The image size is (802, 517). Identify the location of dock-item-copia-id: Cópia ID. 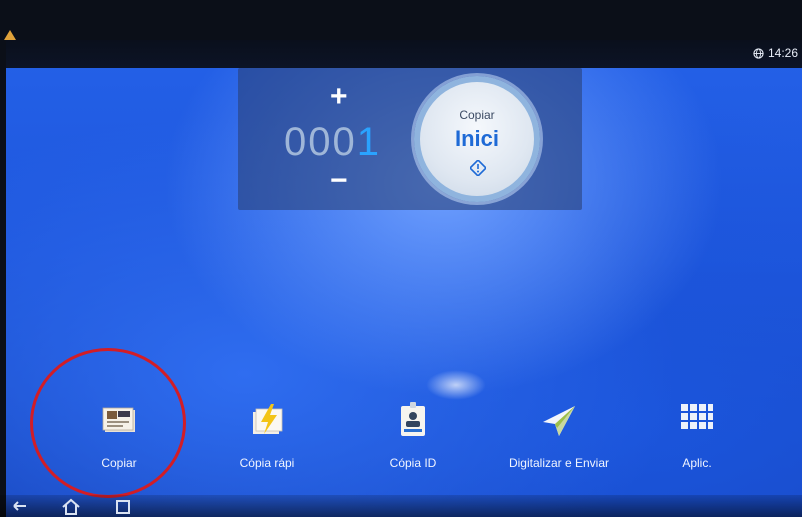
(413, 435).